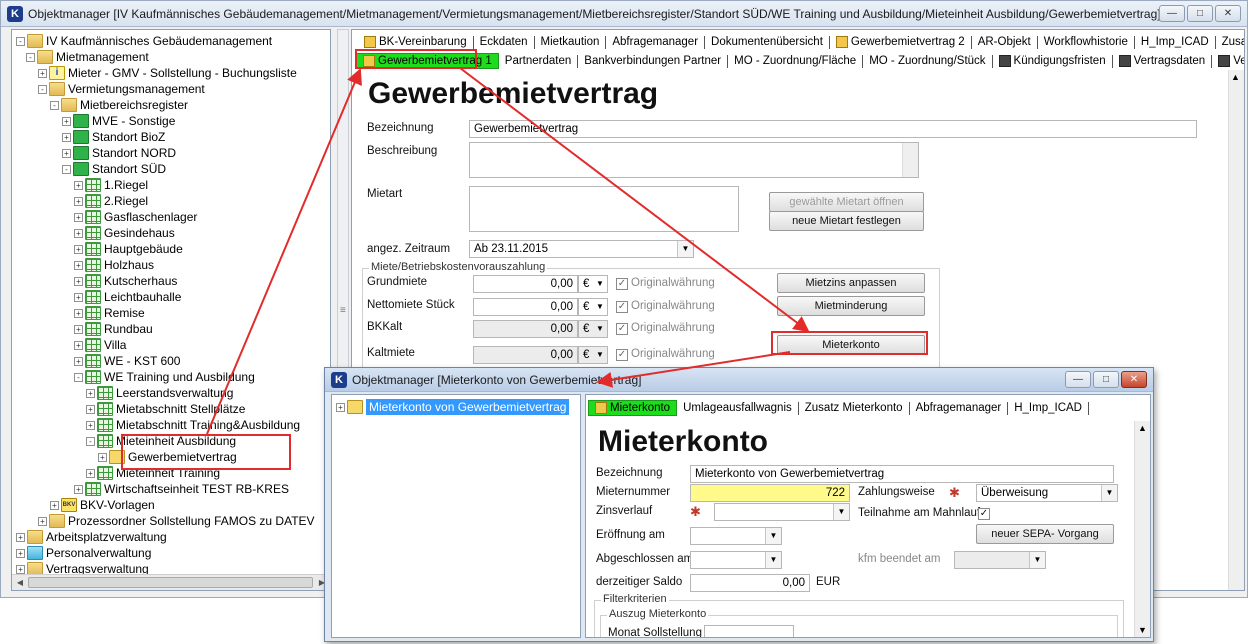  What do you see at coordinates (456, 516) in the screenshot?
I see `mieterkonto-tree: + Mieterkonto von Gewerbemietvertrag` at bounding box center [456, 516].